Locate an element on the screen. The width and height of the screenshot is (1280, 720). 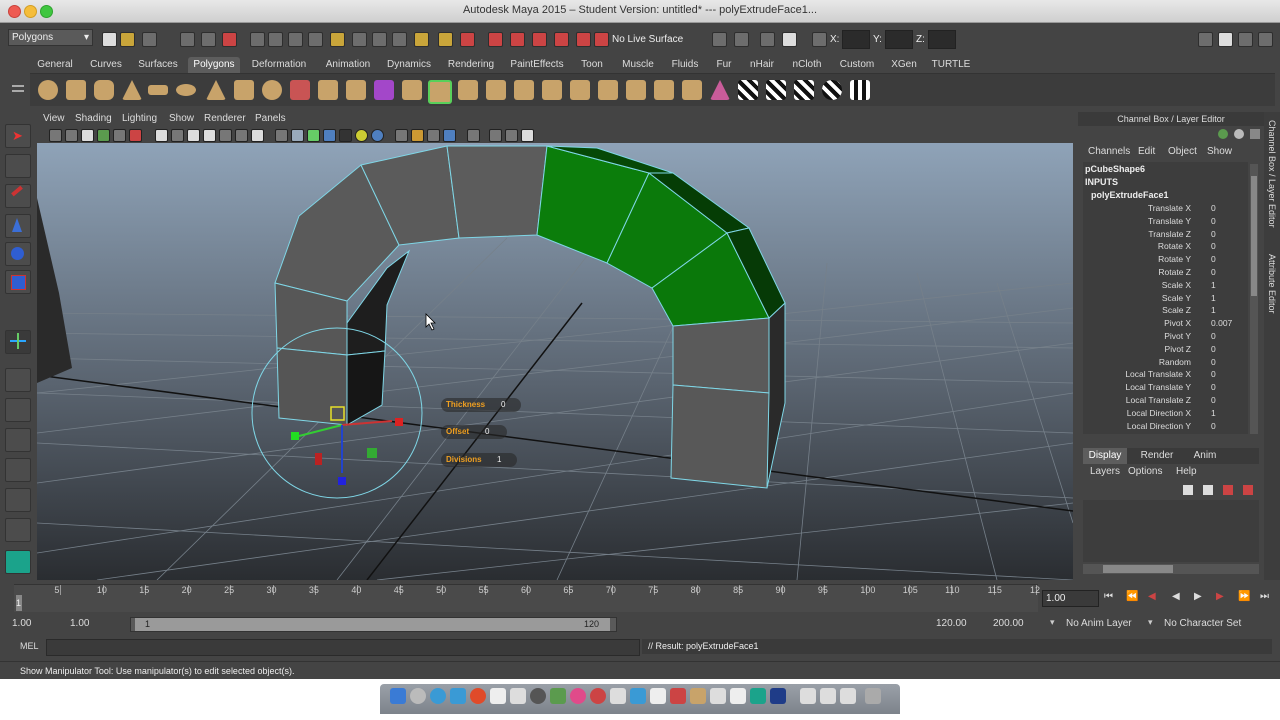
four-view-layout-icon is located at coordinates (18, 410).